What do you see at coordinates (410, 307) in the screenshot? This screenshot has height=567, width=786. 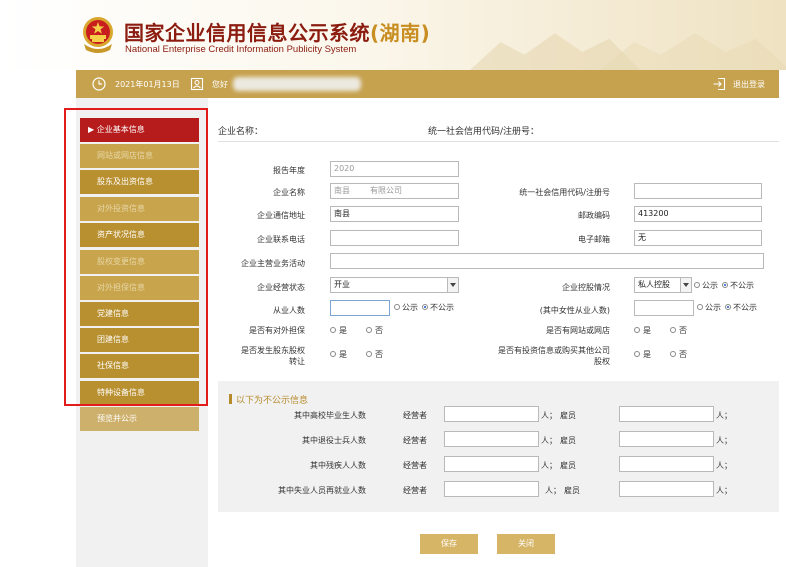 I see `employees-public-label: 公示` at bounding box center [410, 307].